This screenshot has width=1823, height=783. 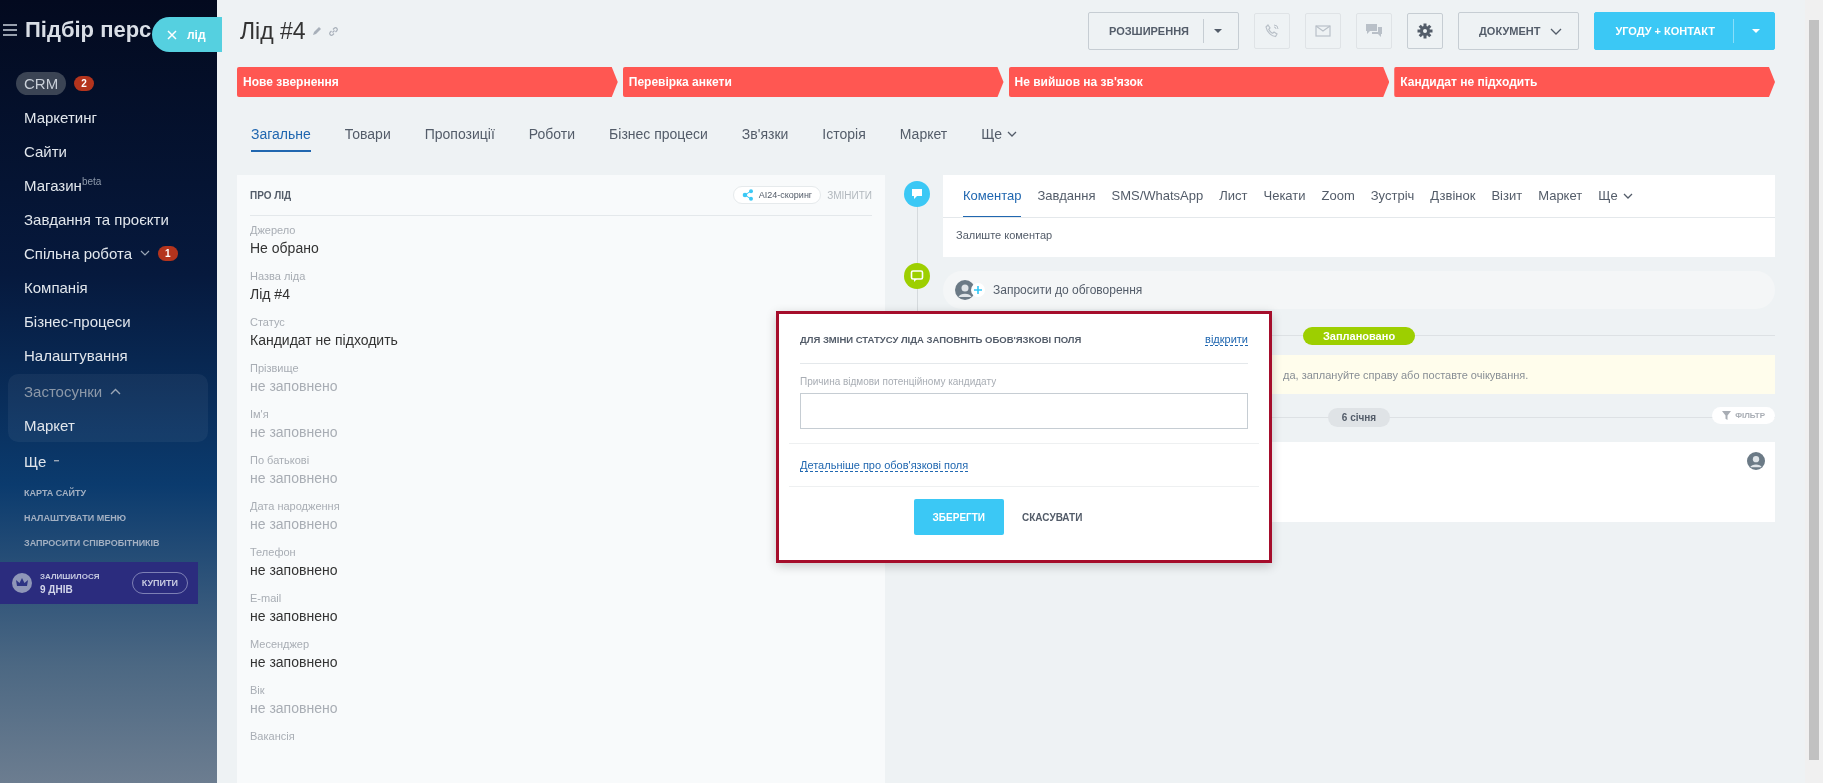 What do you see at coordinates (257, 690) in the screenshot?
I see `field-label: Вік` at bounding box center [257, 690].